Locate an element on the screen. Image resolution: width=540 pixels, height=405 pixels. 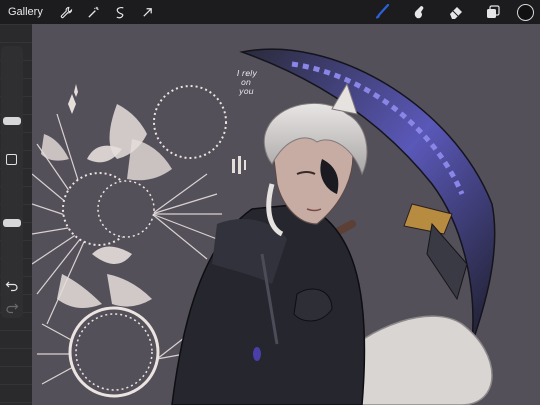
selection-icon is located at coordinates (121, 12).